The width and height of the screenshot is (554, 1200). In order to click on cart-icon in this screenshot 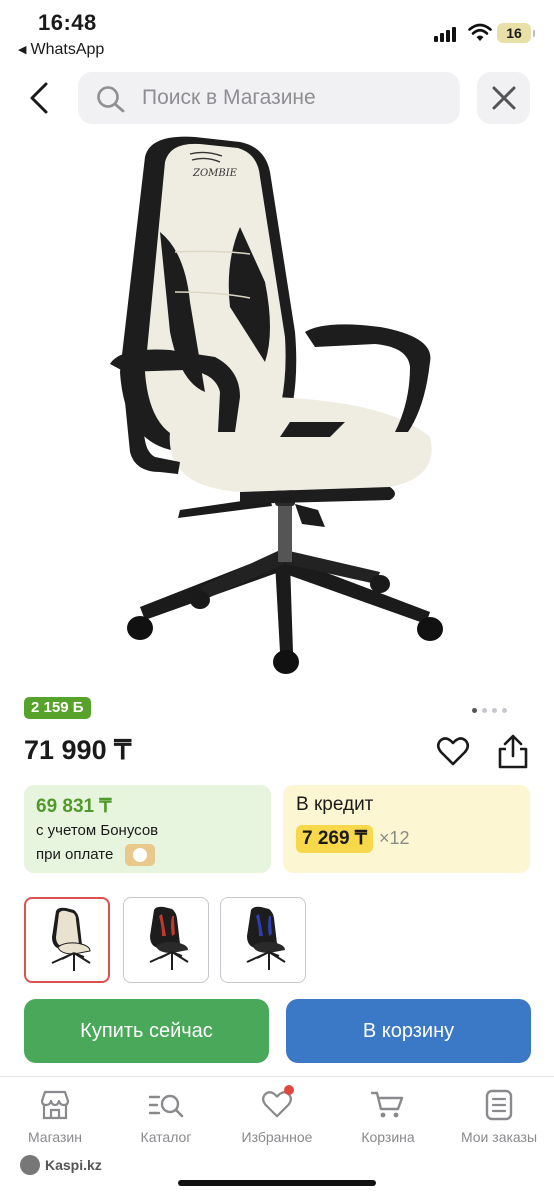, I will do `click(387, 1104)`.